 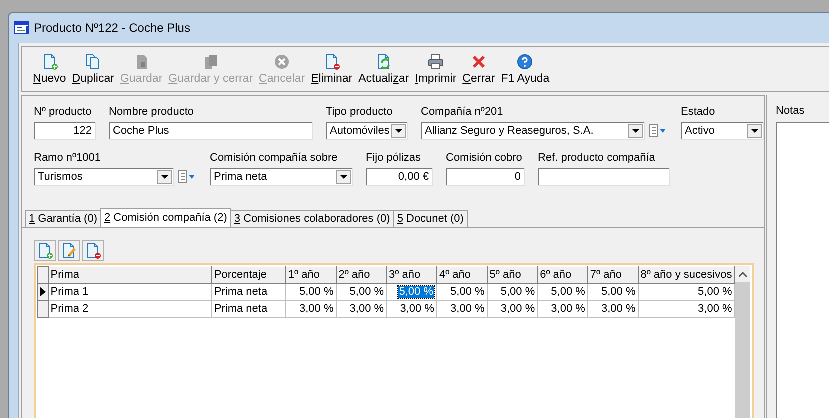 What do you see at coordinates (43, 275) in the screenshot?
I see `header-cell` at bounding box center [43, 275].